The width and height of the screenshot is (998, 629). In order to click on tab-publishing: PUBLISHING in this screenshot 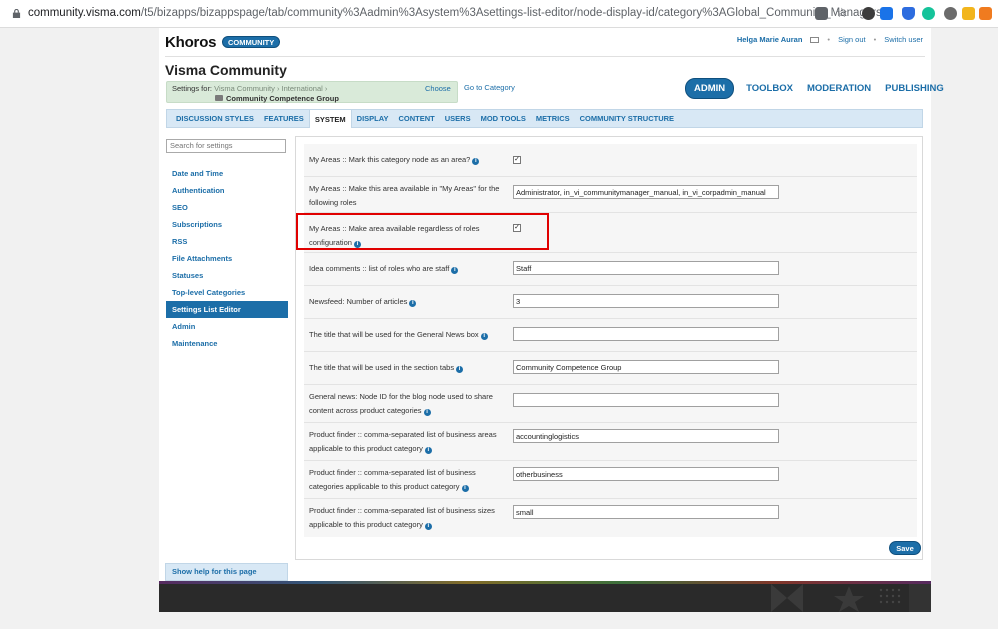, I will do `click(914, 88)`.